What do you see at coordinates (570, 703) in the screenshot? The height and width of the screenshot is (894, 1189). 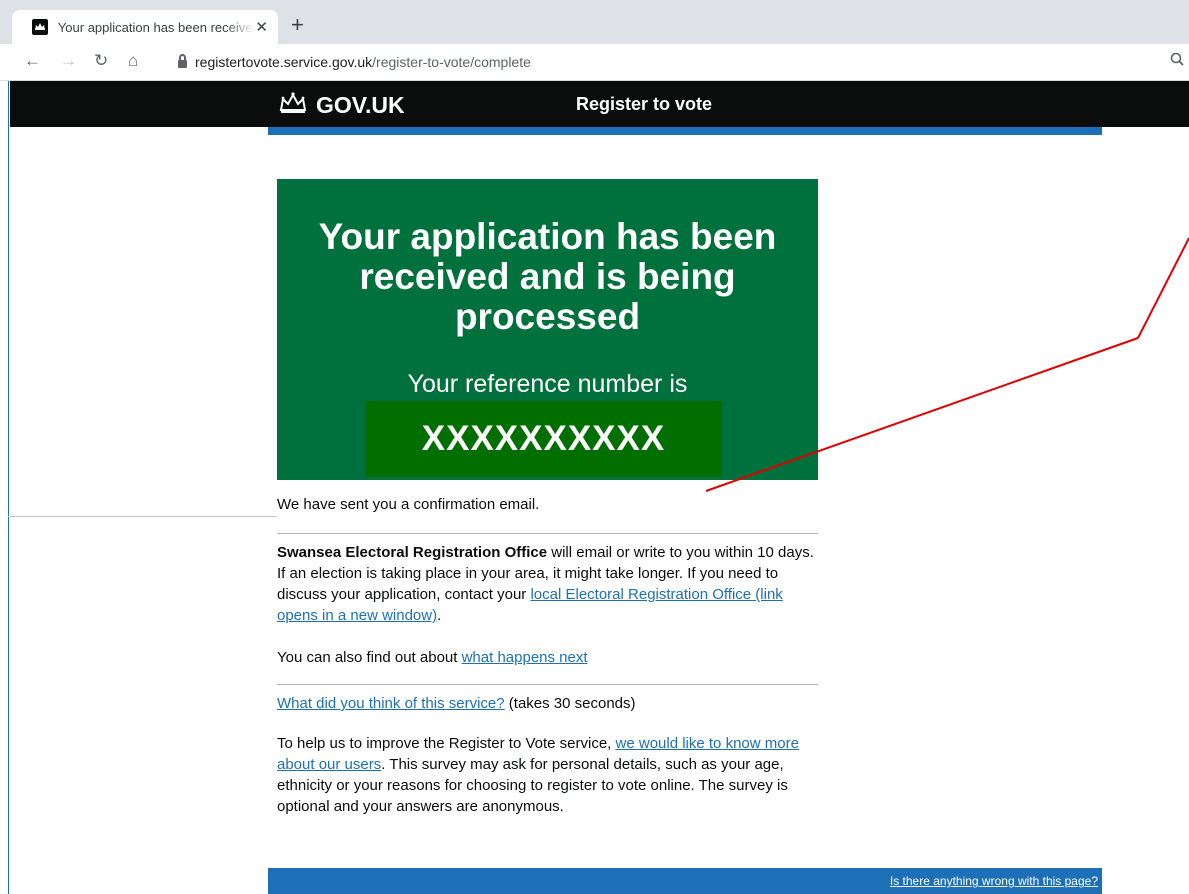 I see `feedback-text: (takes 30 seconds)` at bounding box center [570, 703].